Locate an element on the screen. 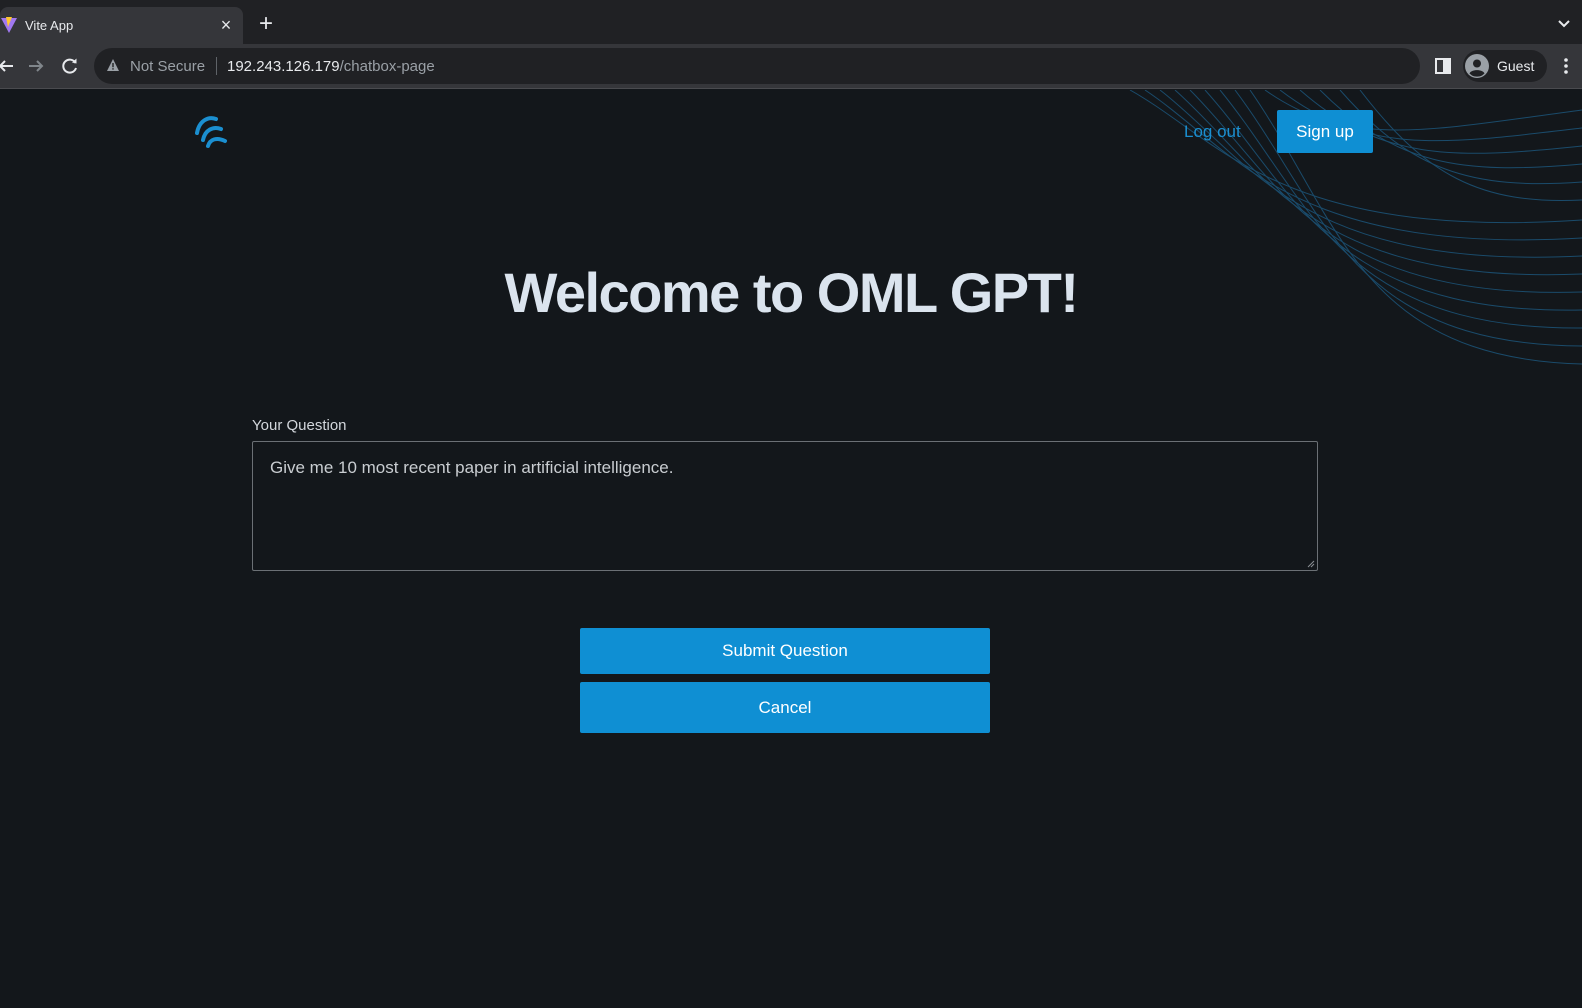  reload-icon is located at coordinates (70, 66).